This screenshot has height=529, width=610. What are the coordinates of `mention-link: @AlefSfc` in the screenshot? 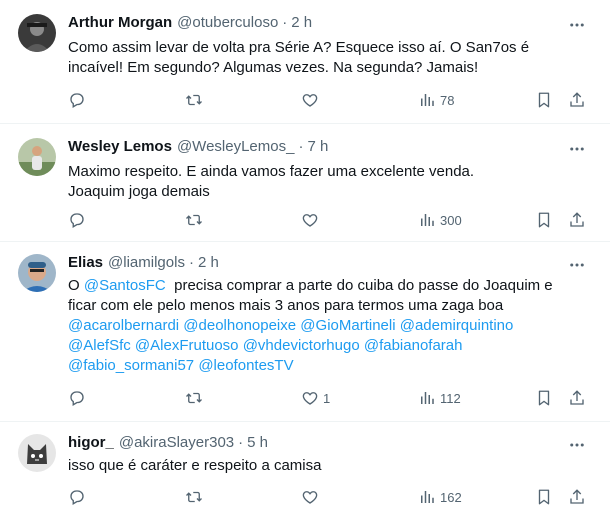 It's located at (99, 345).